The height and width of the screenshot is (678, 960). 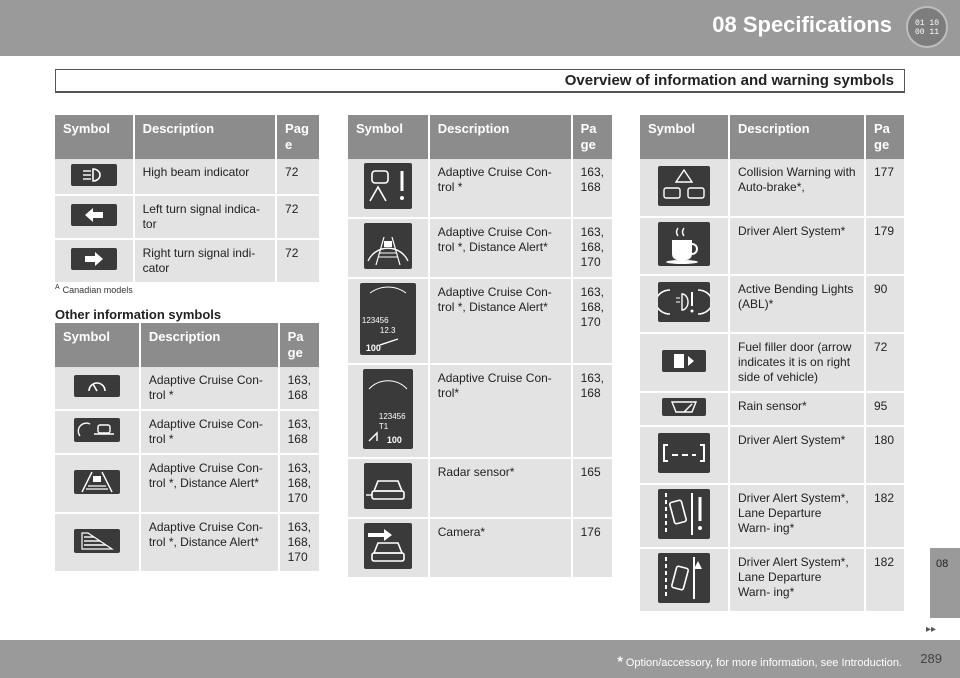 What do you see at coordinates (926, 32) in the screenshot?
I see `logo-text-bottom: 00 11` at bounding box center [926, 32].